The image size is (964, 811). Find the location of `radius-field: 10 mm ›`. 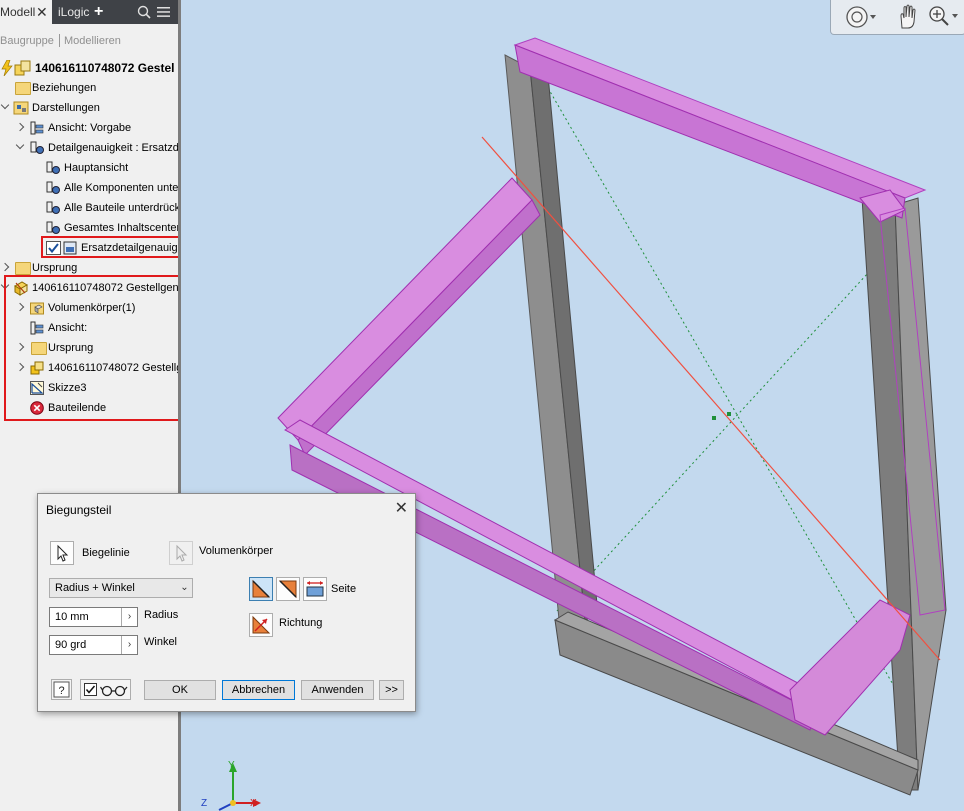

radius-field: 10 mm › is located at coordinates (93, 617).